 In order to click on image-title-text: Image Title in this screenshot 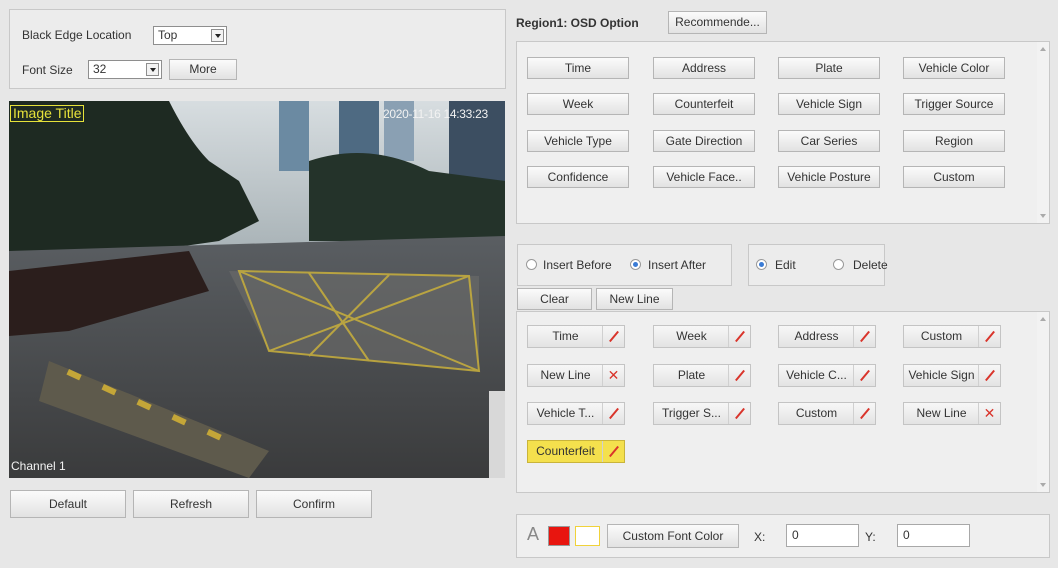, I will do `click(47, 113)`.